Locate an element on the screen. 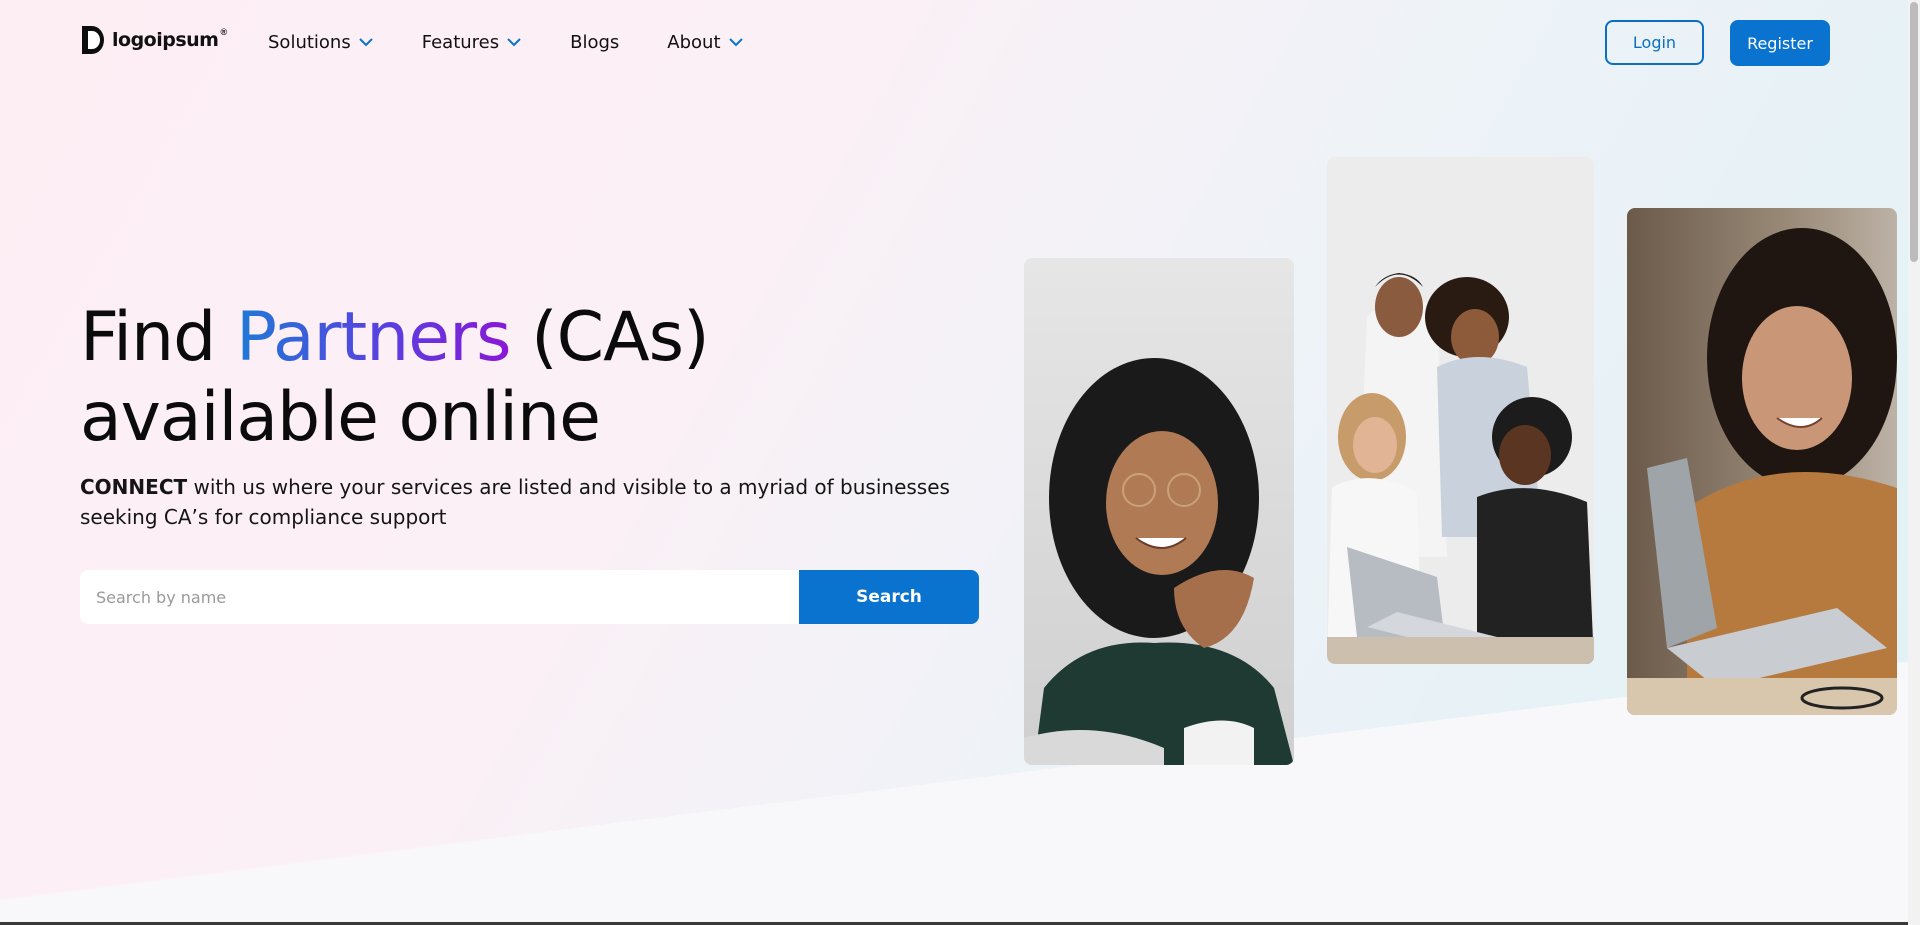 Image resolution: width=1920 pixels, height=925 pixels. woman-laptop-photo is located at coordinates (1762, 461).